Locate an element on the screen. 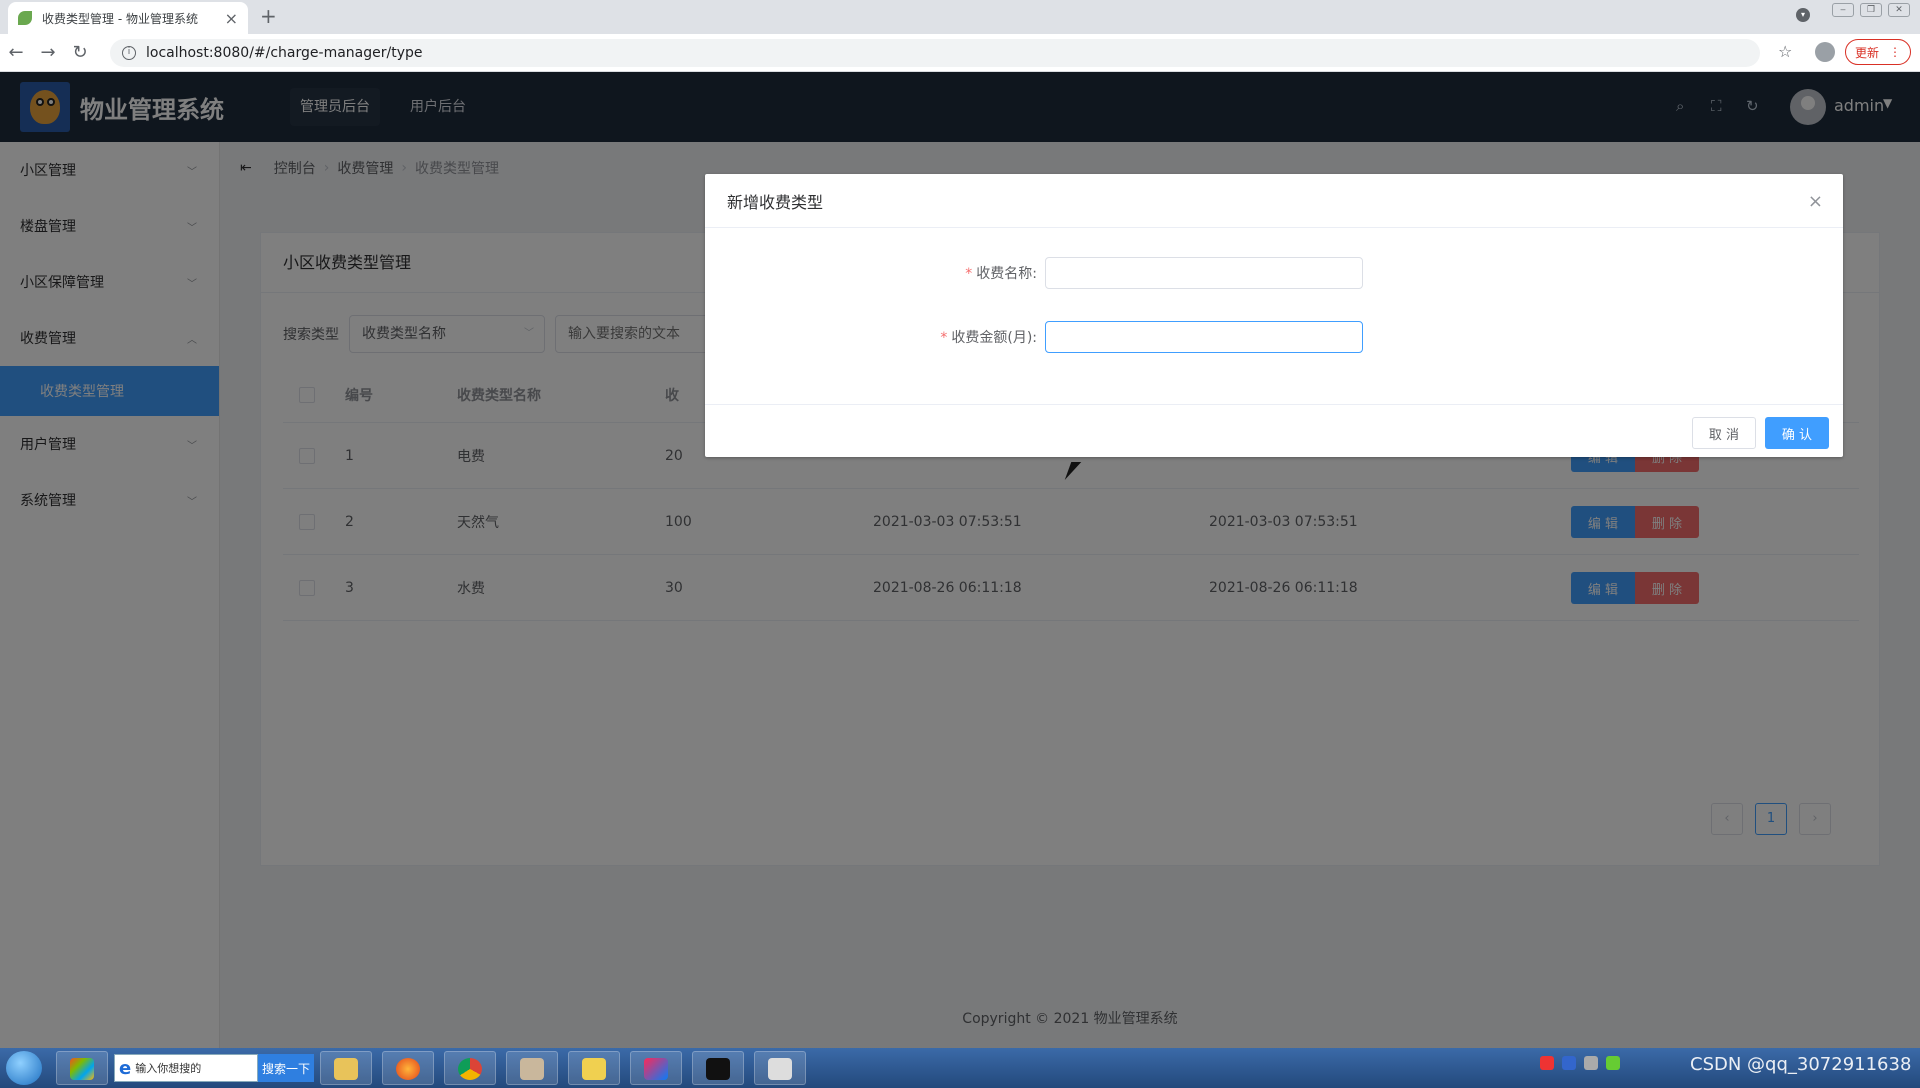  dialog-title: 新增收费类型 is located at coordinates (775, 202).